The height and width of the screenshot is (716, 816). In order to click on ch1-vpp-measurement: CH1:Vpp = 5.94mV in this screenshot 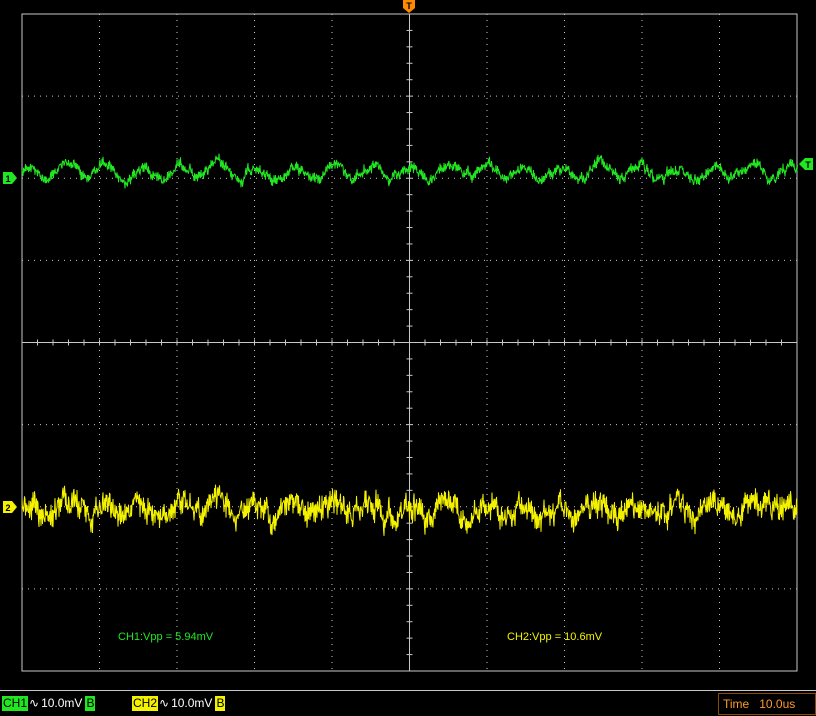, I will do `click(166, 637)`.